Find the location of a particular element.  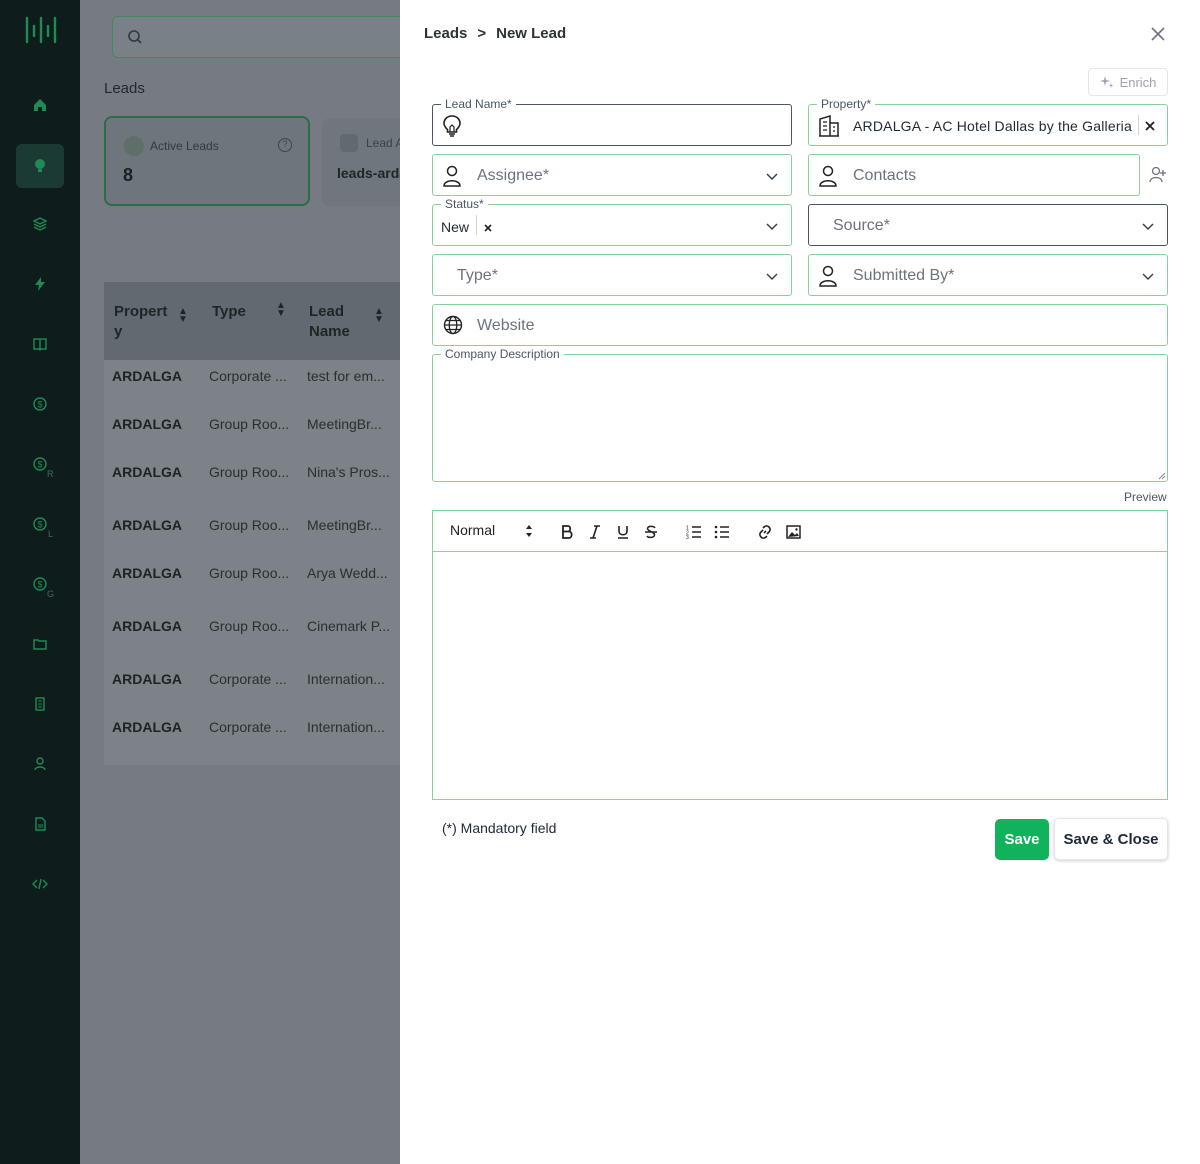

link-button is located at coordinates (765, 532).